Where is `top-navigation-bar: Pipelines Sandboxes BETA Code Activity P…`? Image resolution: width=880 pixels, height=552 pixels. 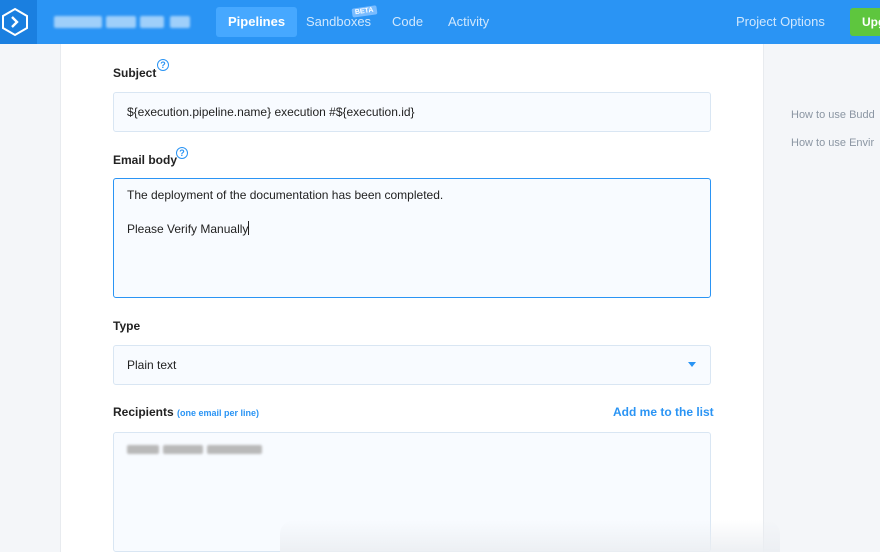
top-navigation-bar: Pipelines Sandboxes BETA Code Activity P… is located at coordinates (440, 22).